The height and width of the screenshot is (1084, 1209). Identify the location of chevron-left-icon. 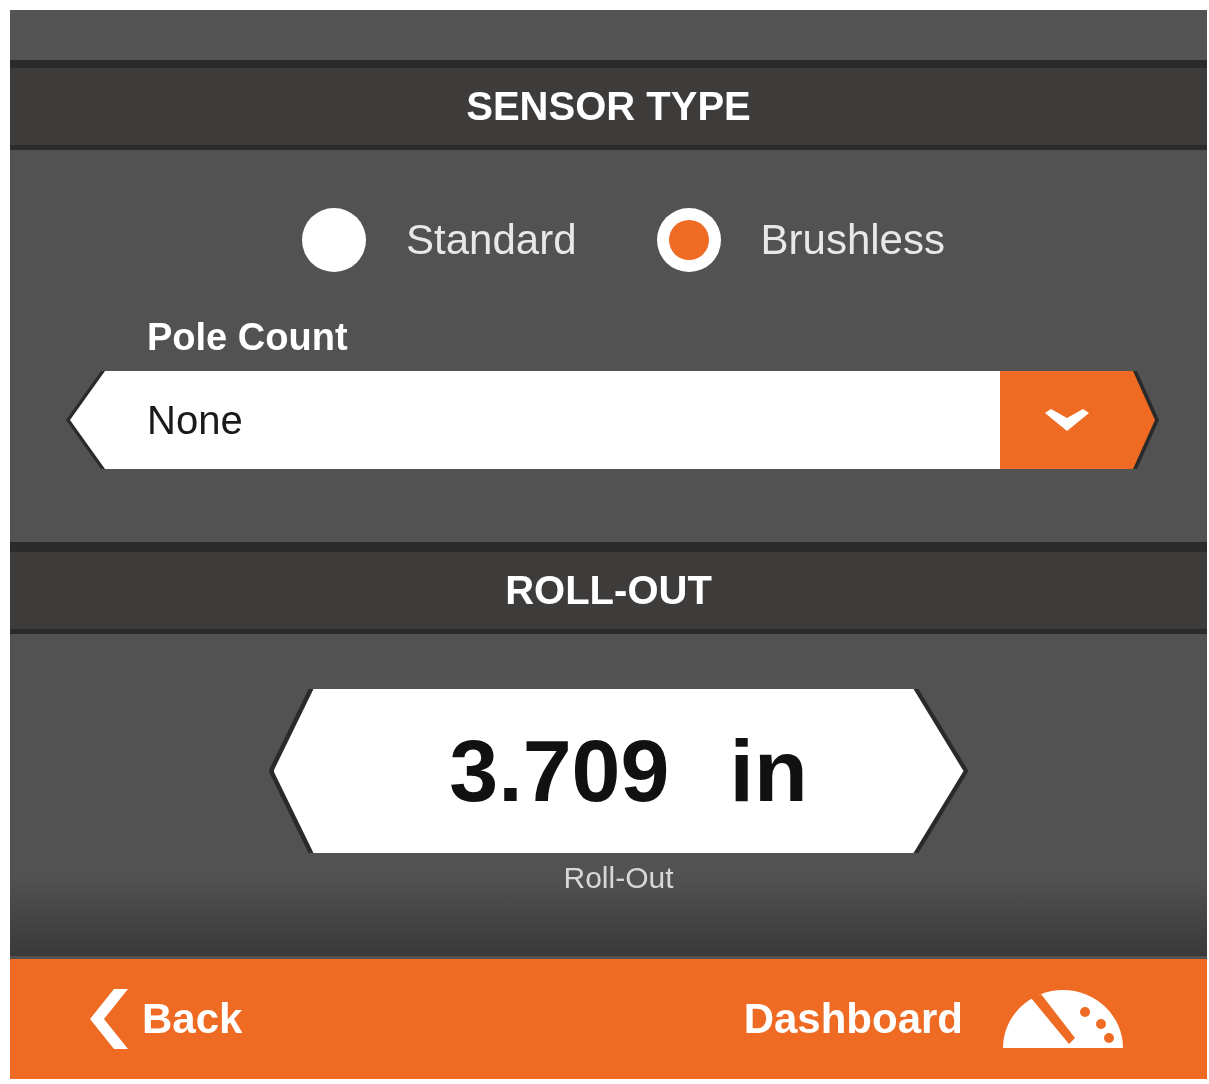
(109, 1019).